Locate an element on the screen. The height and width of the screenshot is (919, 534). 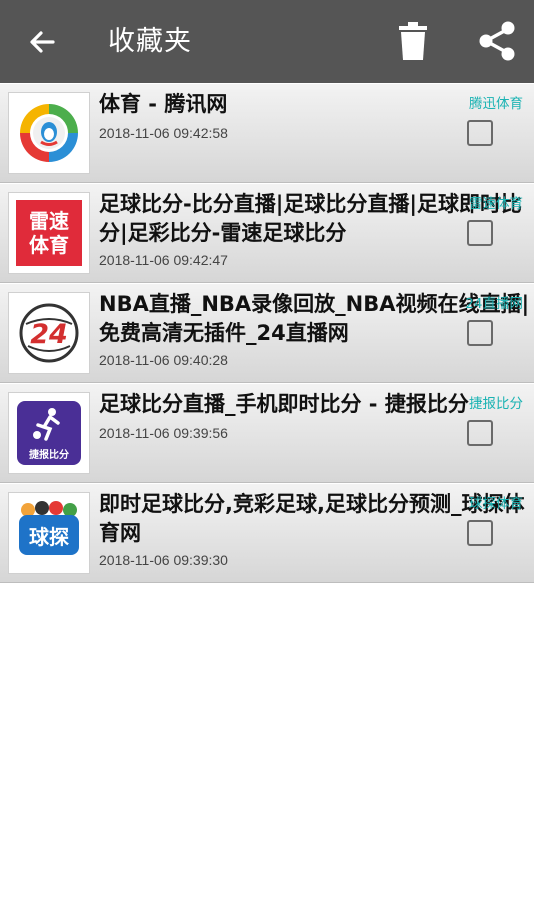
site-thumbnail: 雷速 体育 is located at coordinates (49, 233).